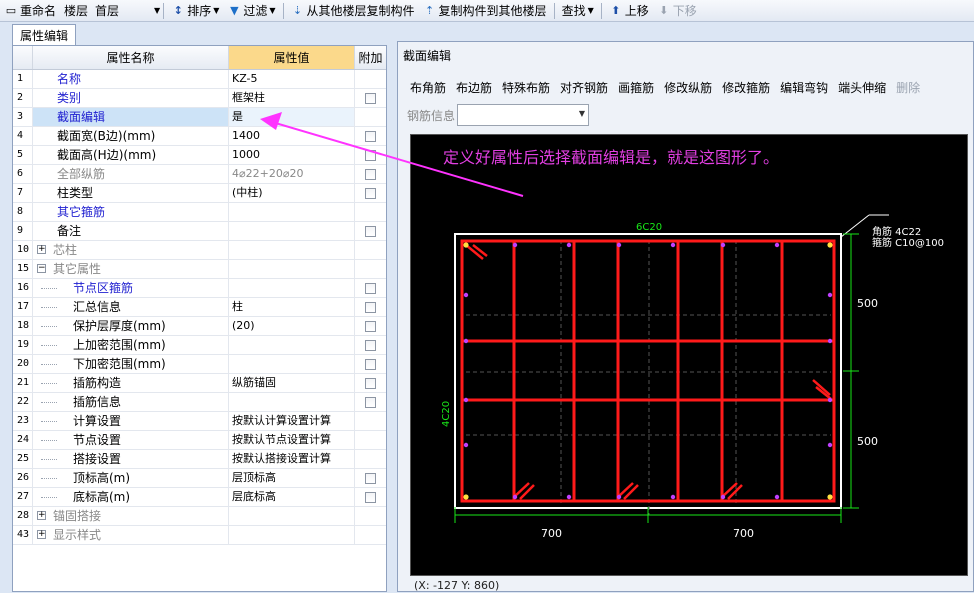 The image size is (974, 593). What do you see at coordinates (292, 155) in the screenshot?
I see `property-value: 1000` at bounding box center [292, 155].